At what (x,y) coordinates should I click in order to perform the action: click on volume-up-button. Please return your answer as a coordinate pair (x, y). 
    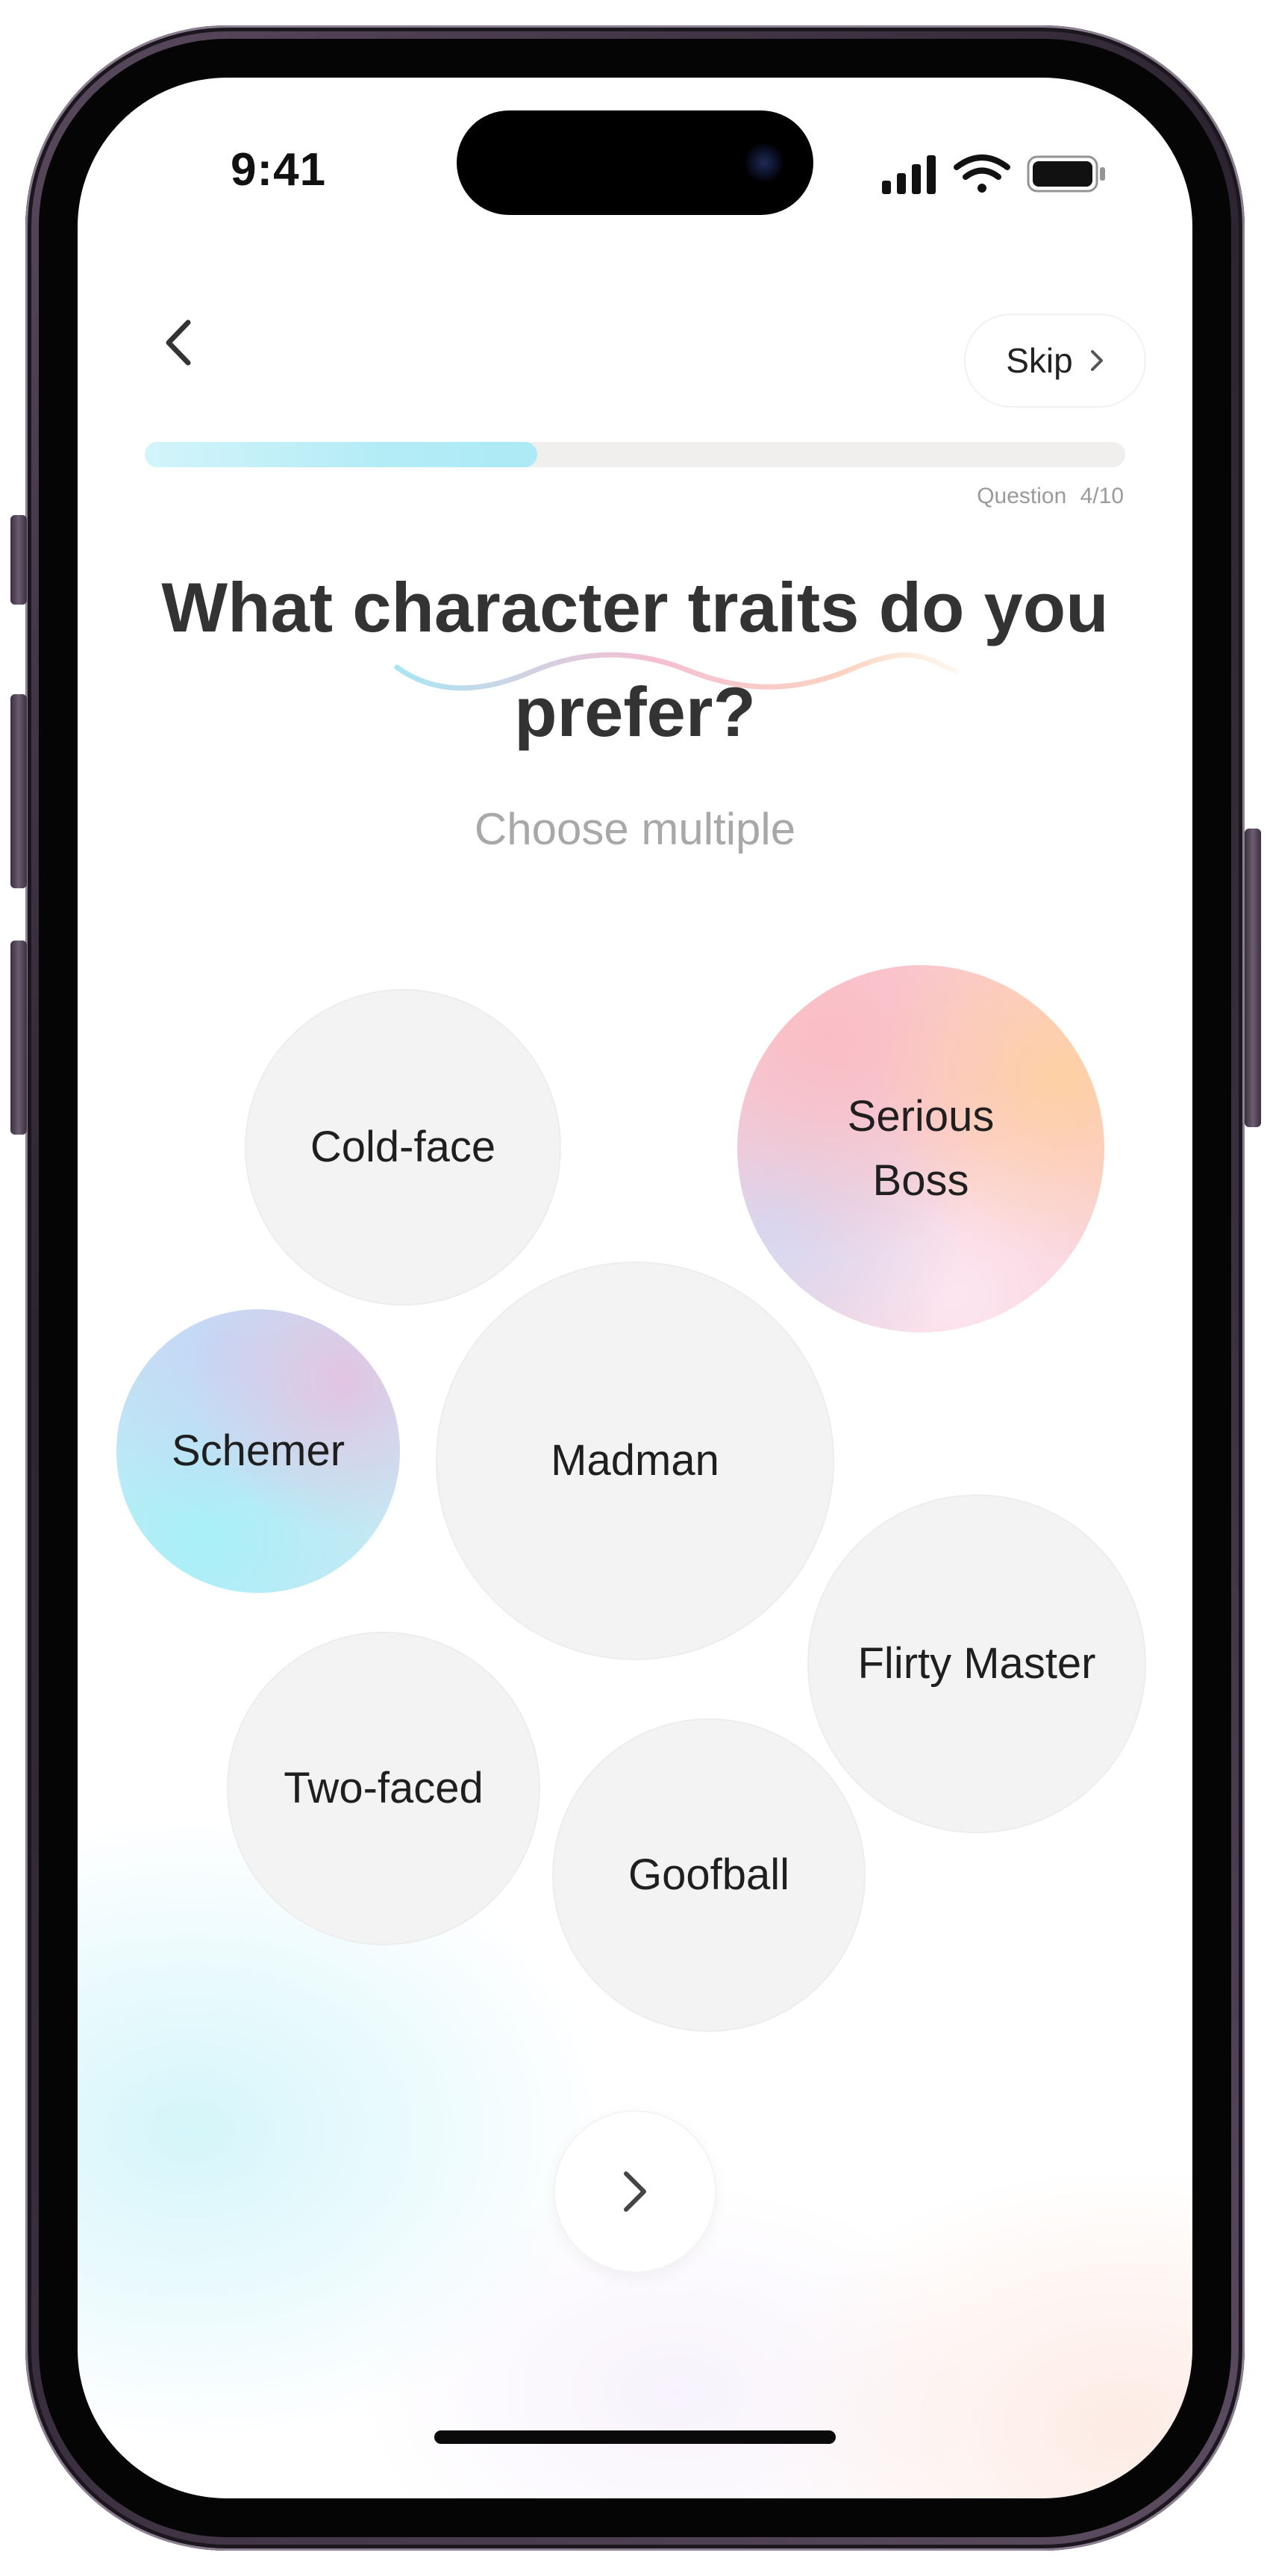
    Looking at the image, I should click on (18, 791).